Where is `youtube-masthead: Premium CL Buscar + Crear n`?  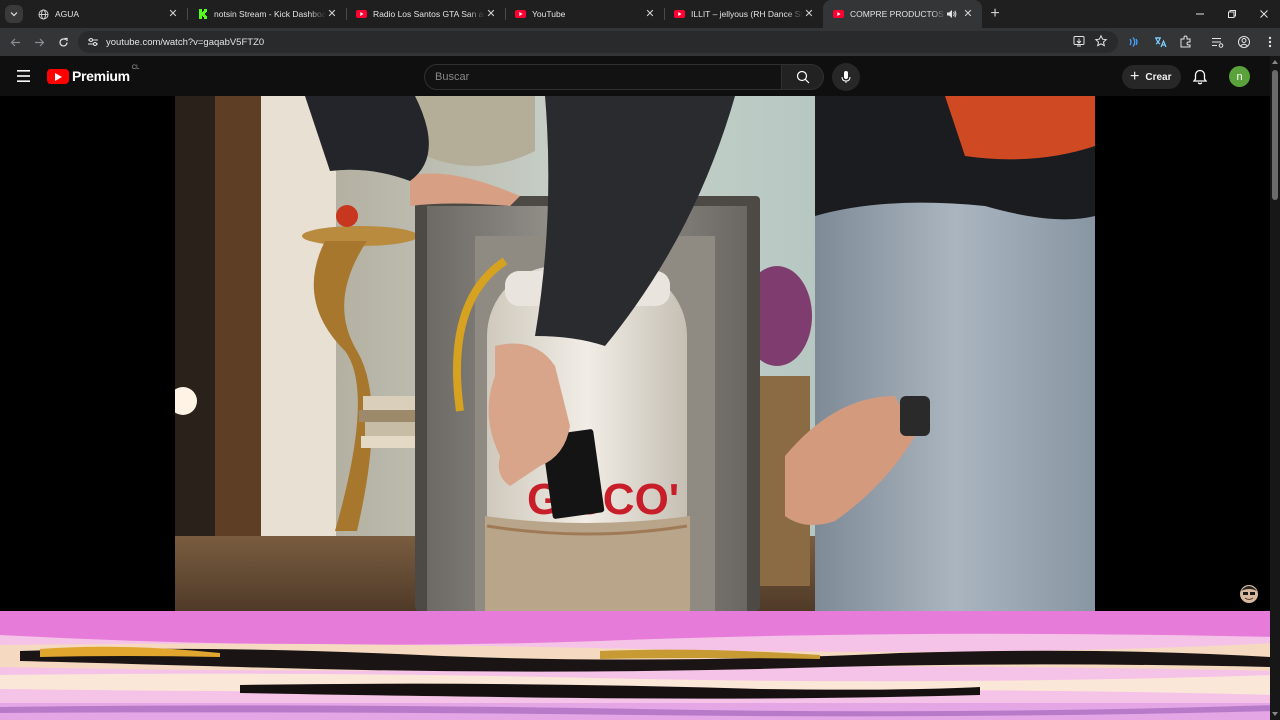 youtube-masthead: Premium CL Buscar + Crear n is located at coordinates (640, 76).